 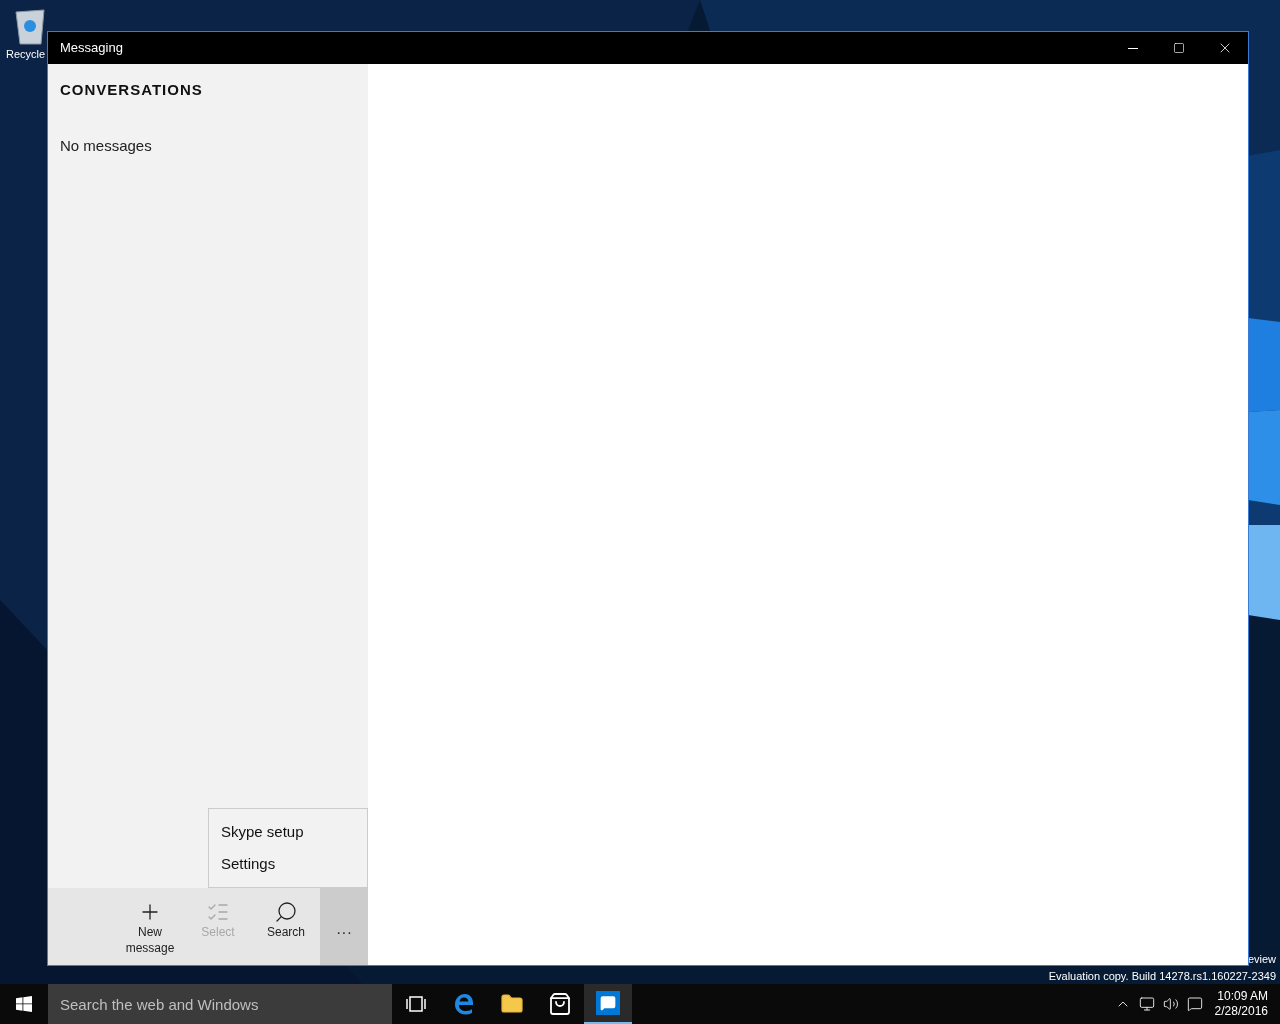 I want to click on folder-icon, so click(x=512, y=1004).